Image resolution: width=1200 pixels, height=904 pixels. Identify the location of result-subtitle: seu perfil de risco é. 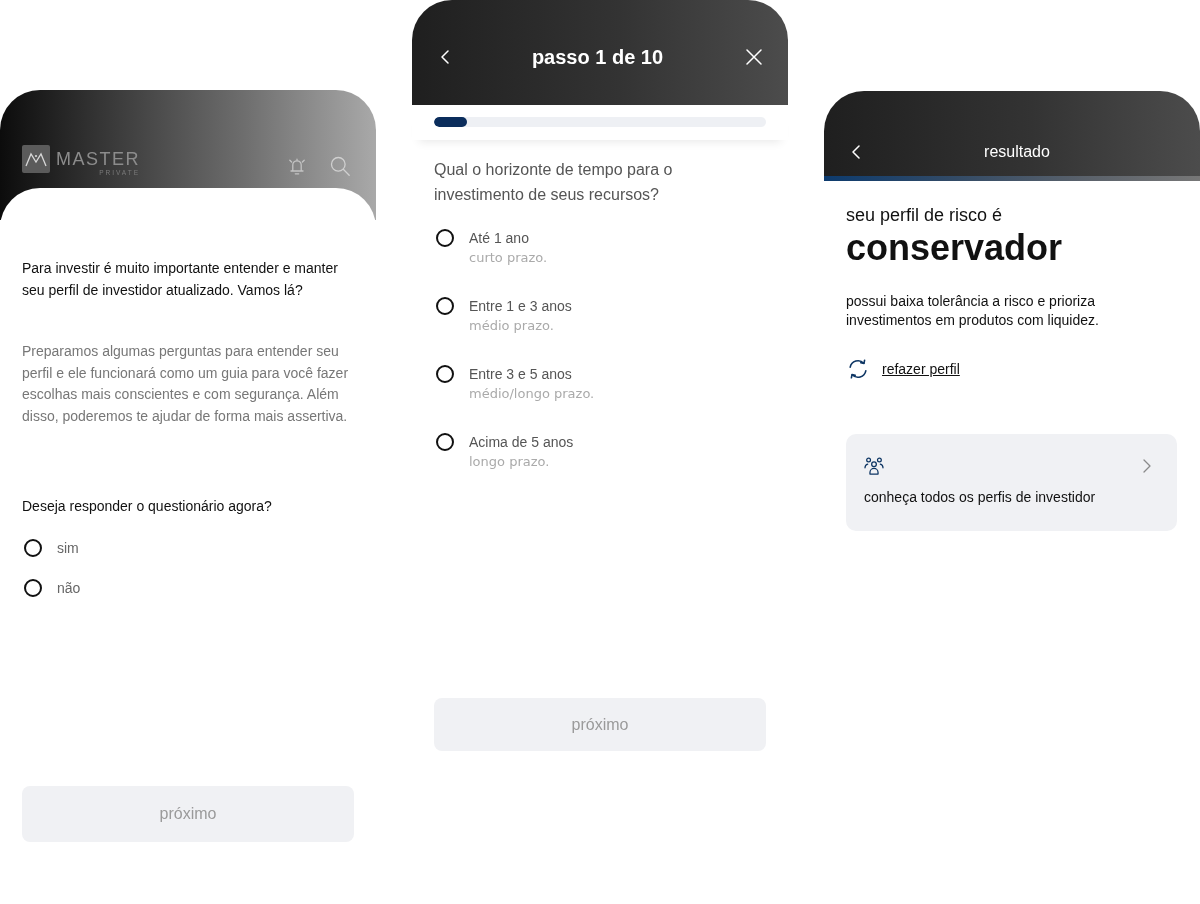
(925, 215).